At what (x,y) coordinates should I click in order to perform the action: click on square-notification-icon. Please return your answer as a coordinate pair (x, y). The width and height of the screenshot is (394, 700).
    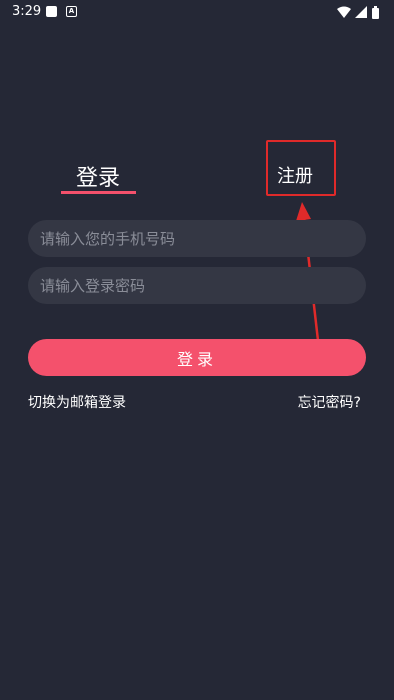
    Looking at the image, I should click on (51, 11).